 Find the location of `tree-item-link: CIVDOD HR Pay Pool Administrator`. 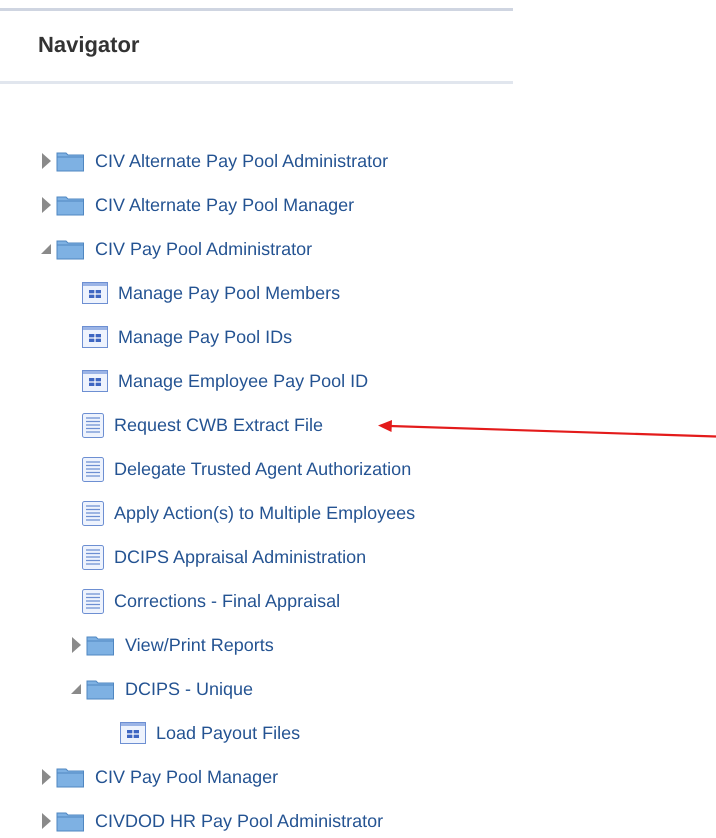

tree-item-link: CIVDOD HR Pay Pool Administrator is located at coordinates (239, 821).